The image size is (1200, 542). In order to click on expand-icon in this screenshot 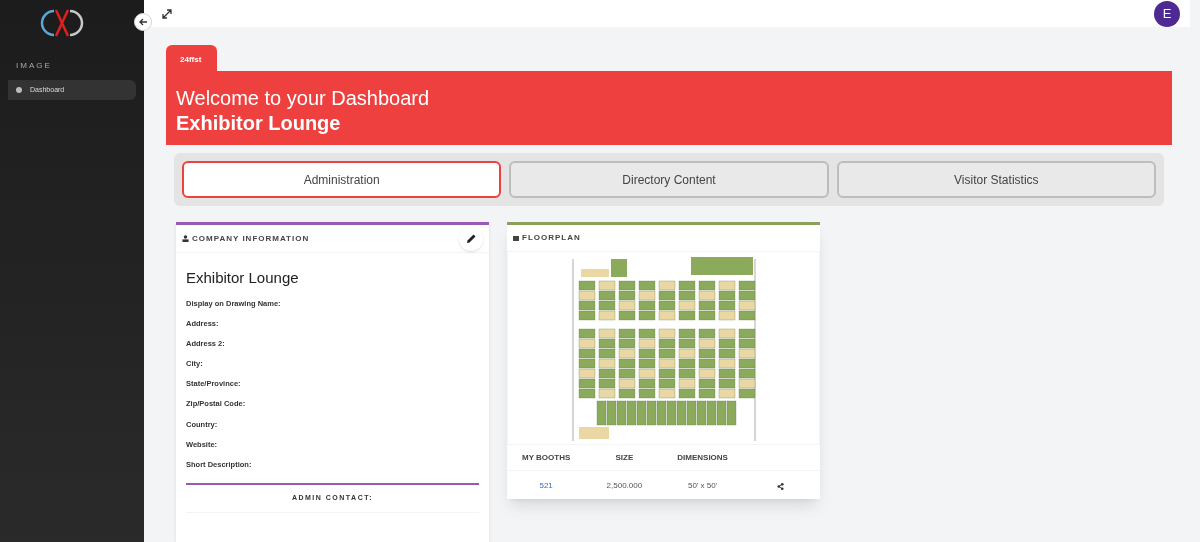, I will do `click(167, 13)`.